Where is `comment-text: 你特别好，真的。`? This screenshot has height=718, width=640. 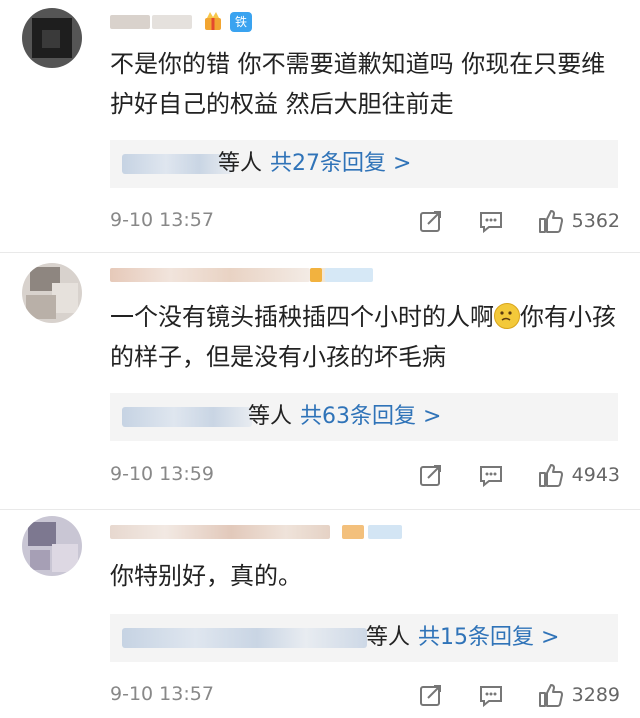
comment-text: 你特别好，真的。 is located at coordinates (206, 576).